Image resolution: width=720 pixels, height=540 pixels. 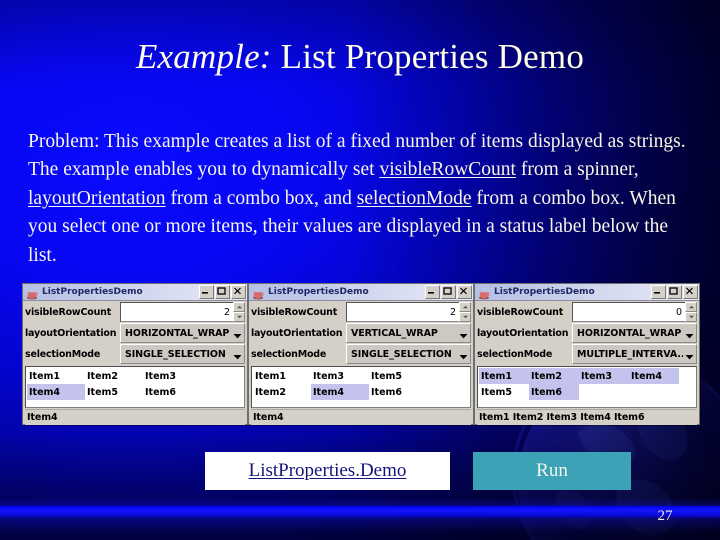 What do you see at coordinates (604, 376) in the screenshot?
I see `list-item-selected: Item3` at bounding box center [604, 376].